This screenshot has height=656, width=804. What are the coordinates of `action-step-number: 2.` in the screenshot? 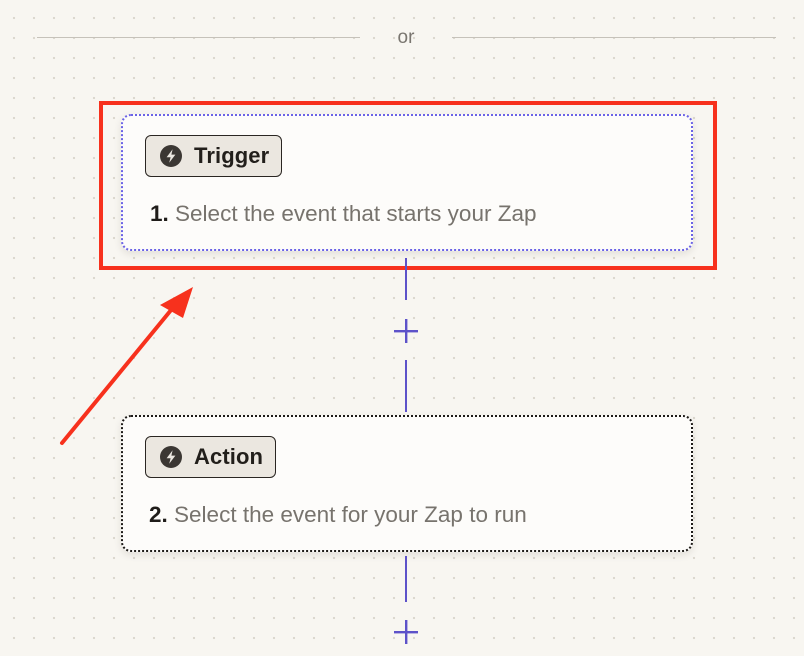 It's located at (158, 514).